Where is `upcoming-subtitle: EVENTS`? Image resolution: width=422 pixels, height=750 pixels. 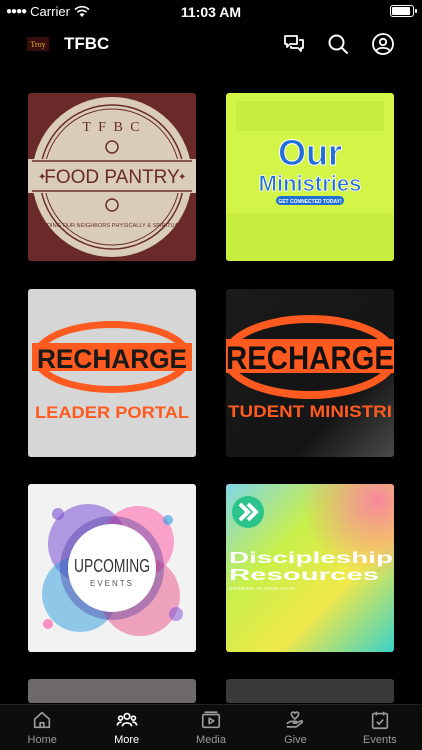
upcoming-subtitle: EVENTS is located at coordinates (112, 583).